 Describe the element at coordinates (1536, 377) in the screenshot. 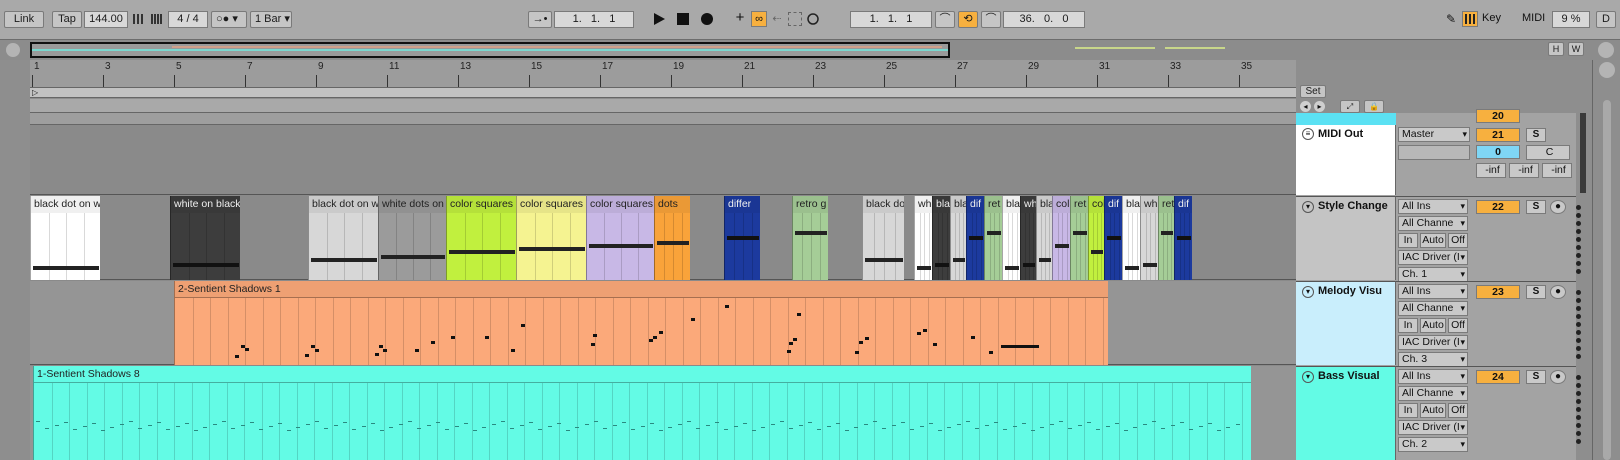

I see `solo-button: S` at that location.